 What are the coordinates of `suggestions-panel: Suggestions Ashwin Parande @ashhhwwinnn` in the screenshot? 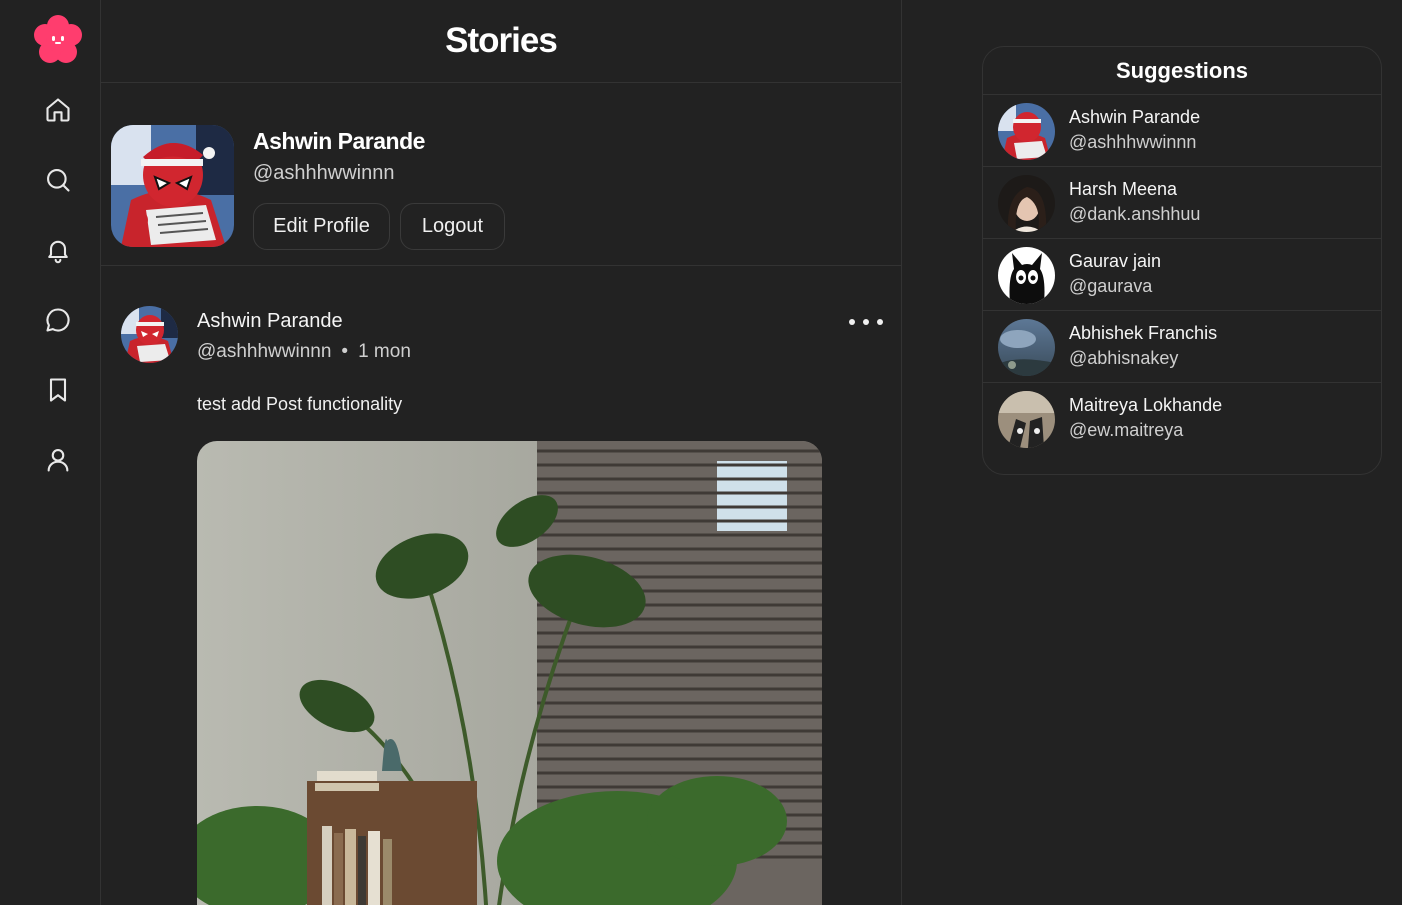 It's located at (1182, 260).